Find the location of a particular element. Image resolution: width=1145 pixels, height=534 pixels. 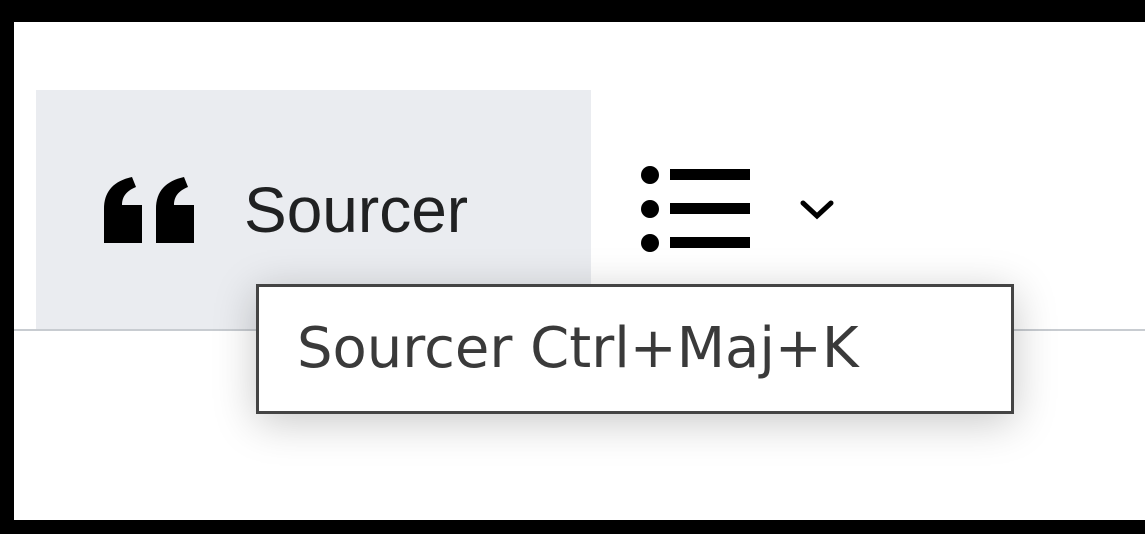

chevron-down-icon is located at coordinates (817, 210).